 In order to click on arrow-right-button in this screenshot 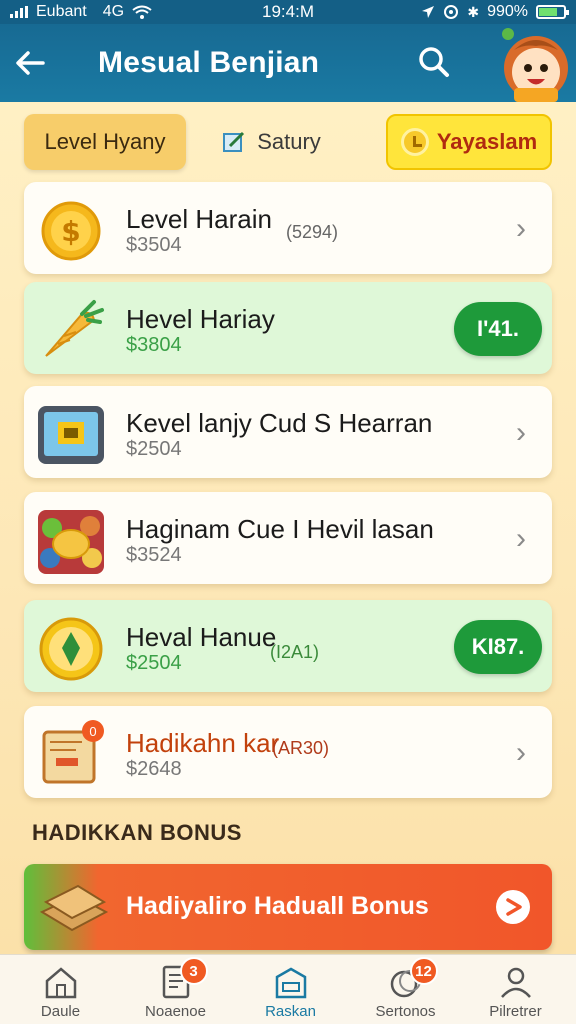, I will do `click(513, 907)`.